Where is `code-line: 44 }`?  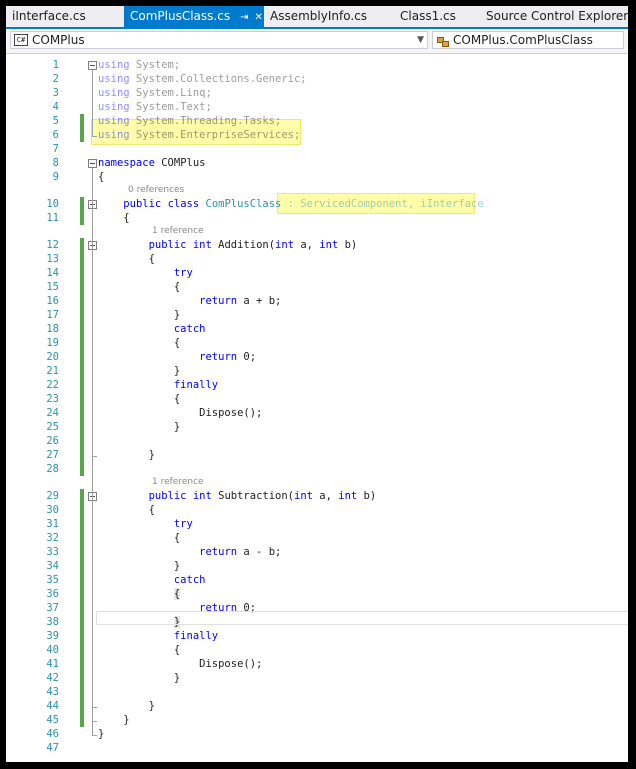 code-line: 44 } is located at coordinates (317, 706).